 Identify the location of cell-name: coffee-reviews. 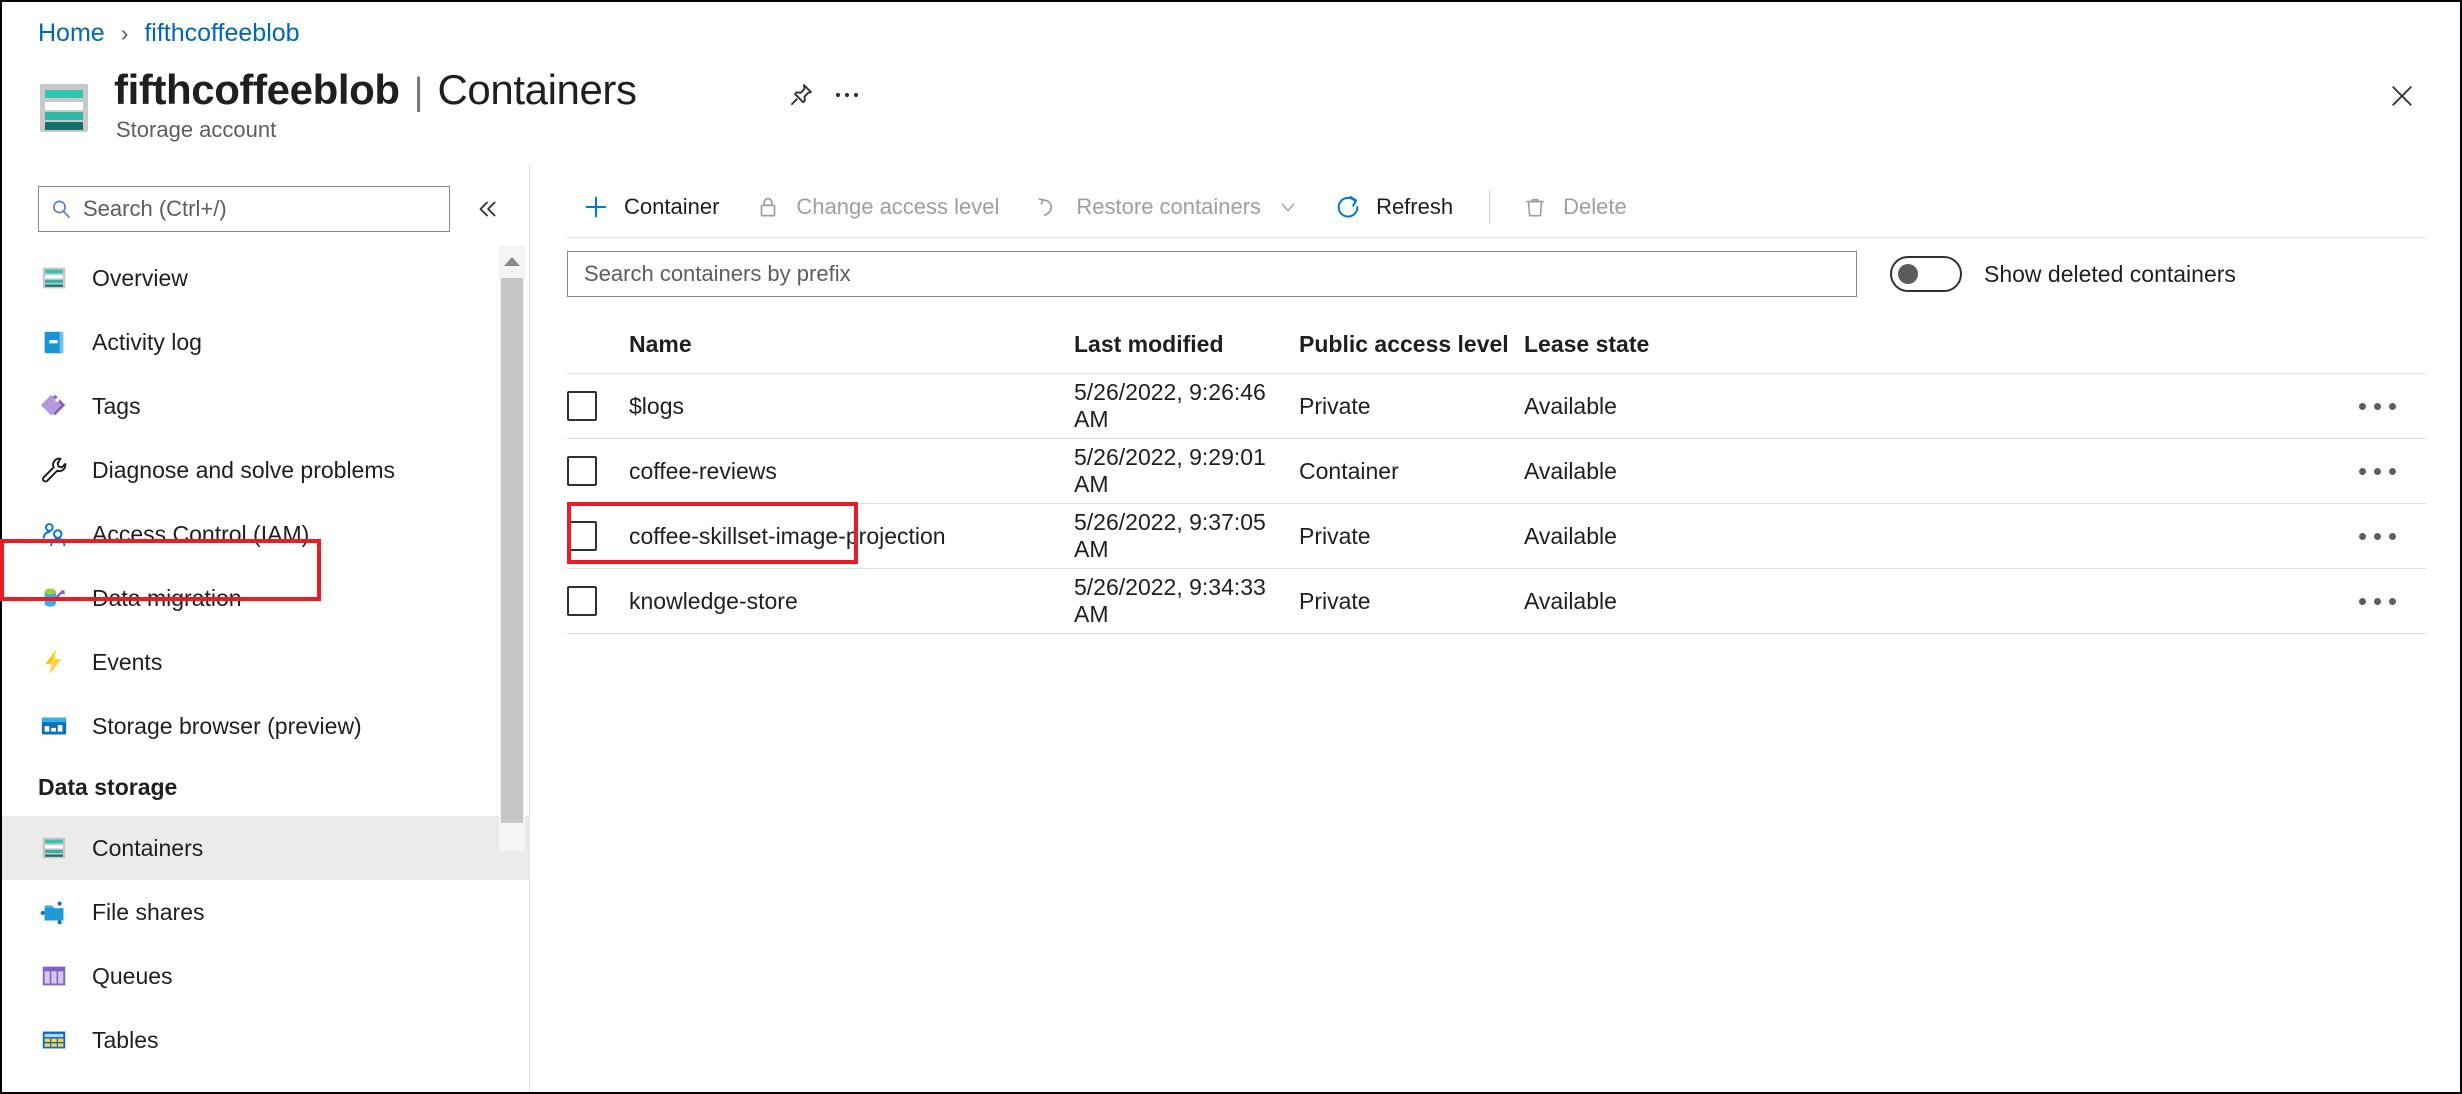
(851, 471).